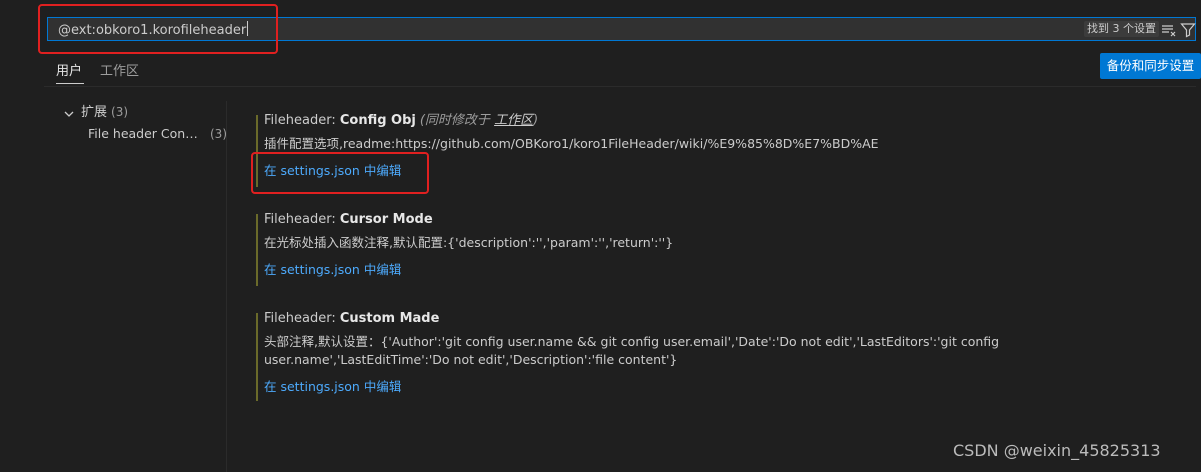 The image size is (1201, 472). What do you see at coordinates (120, 112) in the screenshot?
I see `toc-group-count: (3)` at bounding box center [120, 112].